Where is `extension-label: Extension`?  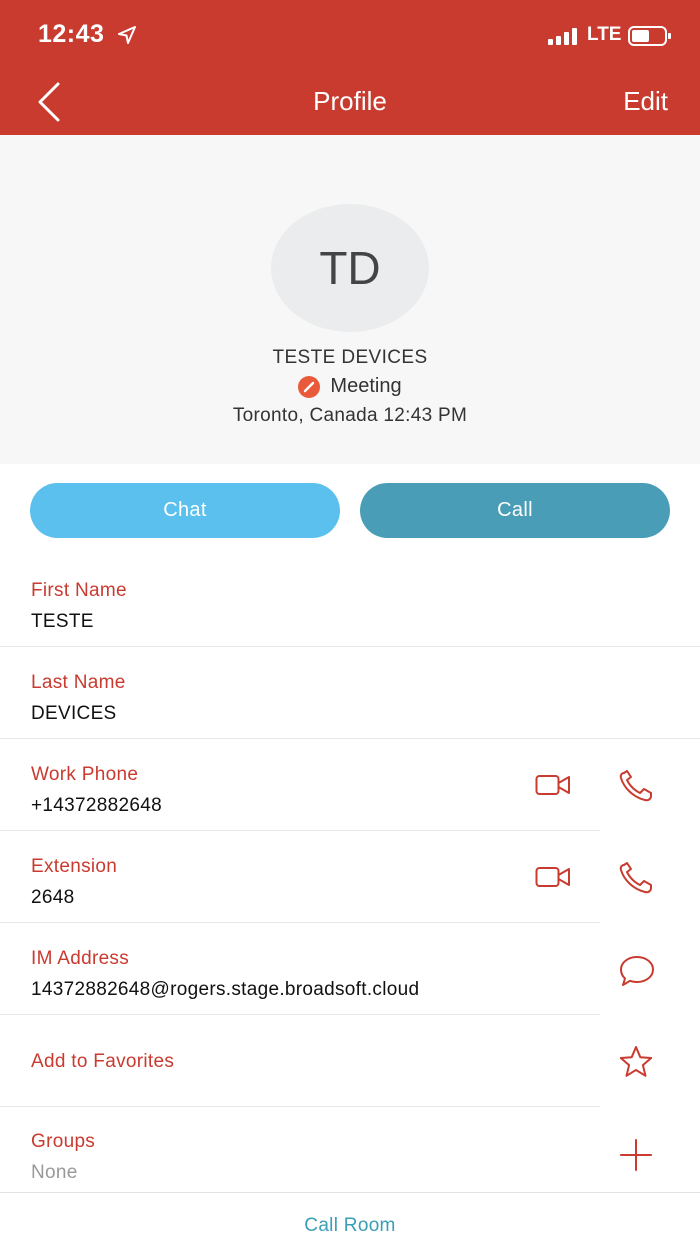 extension-label: Extension is located at coordinates (74, 866).